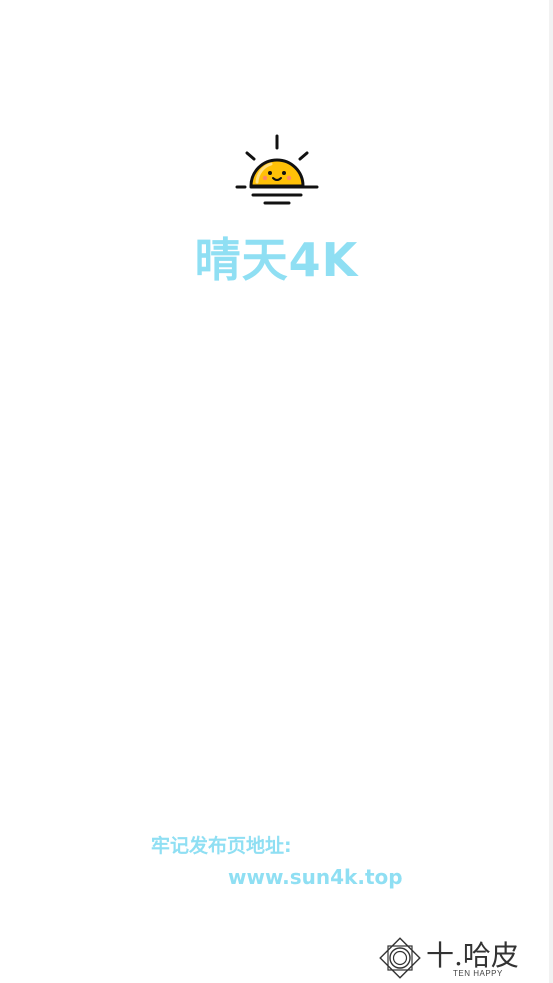 The width and height of the screenshot is (553, 983). Describe the element at coordinates (315, 877) in the screenshot. I see `publish-page-link: www.sun4k.top` at that location.